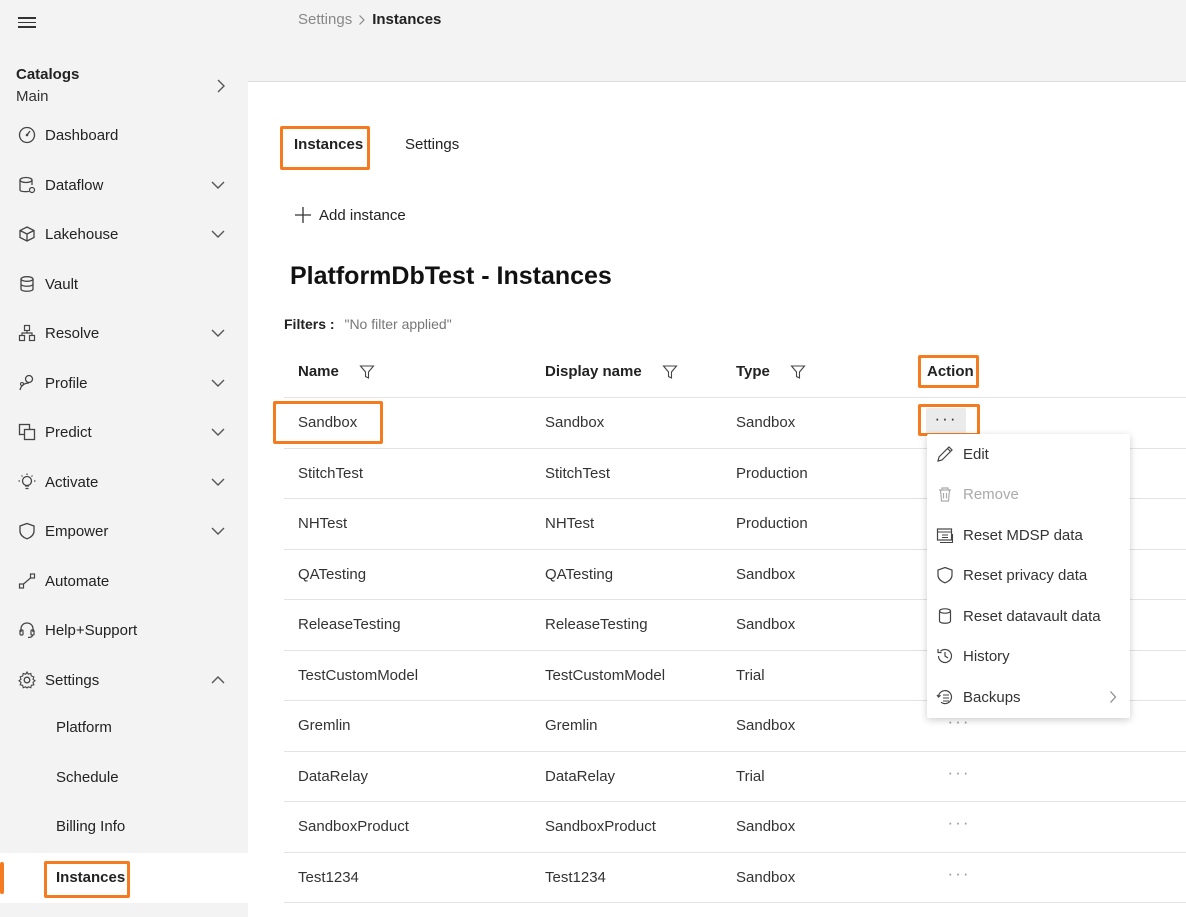 The image size is (1186, 917). I want to click on cell-name: ReleaseTesting, so click(349, 624).